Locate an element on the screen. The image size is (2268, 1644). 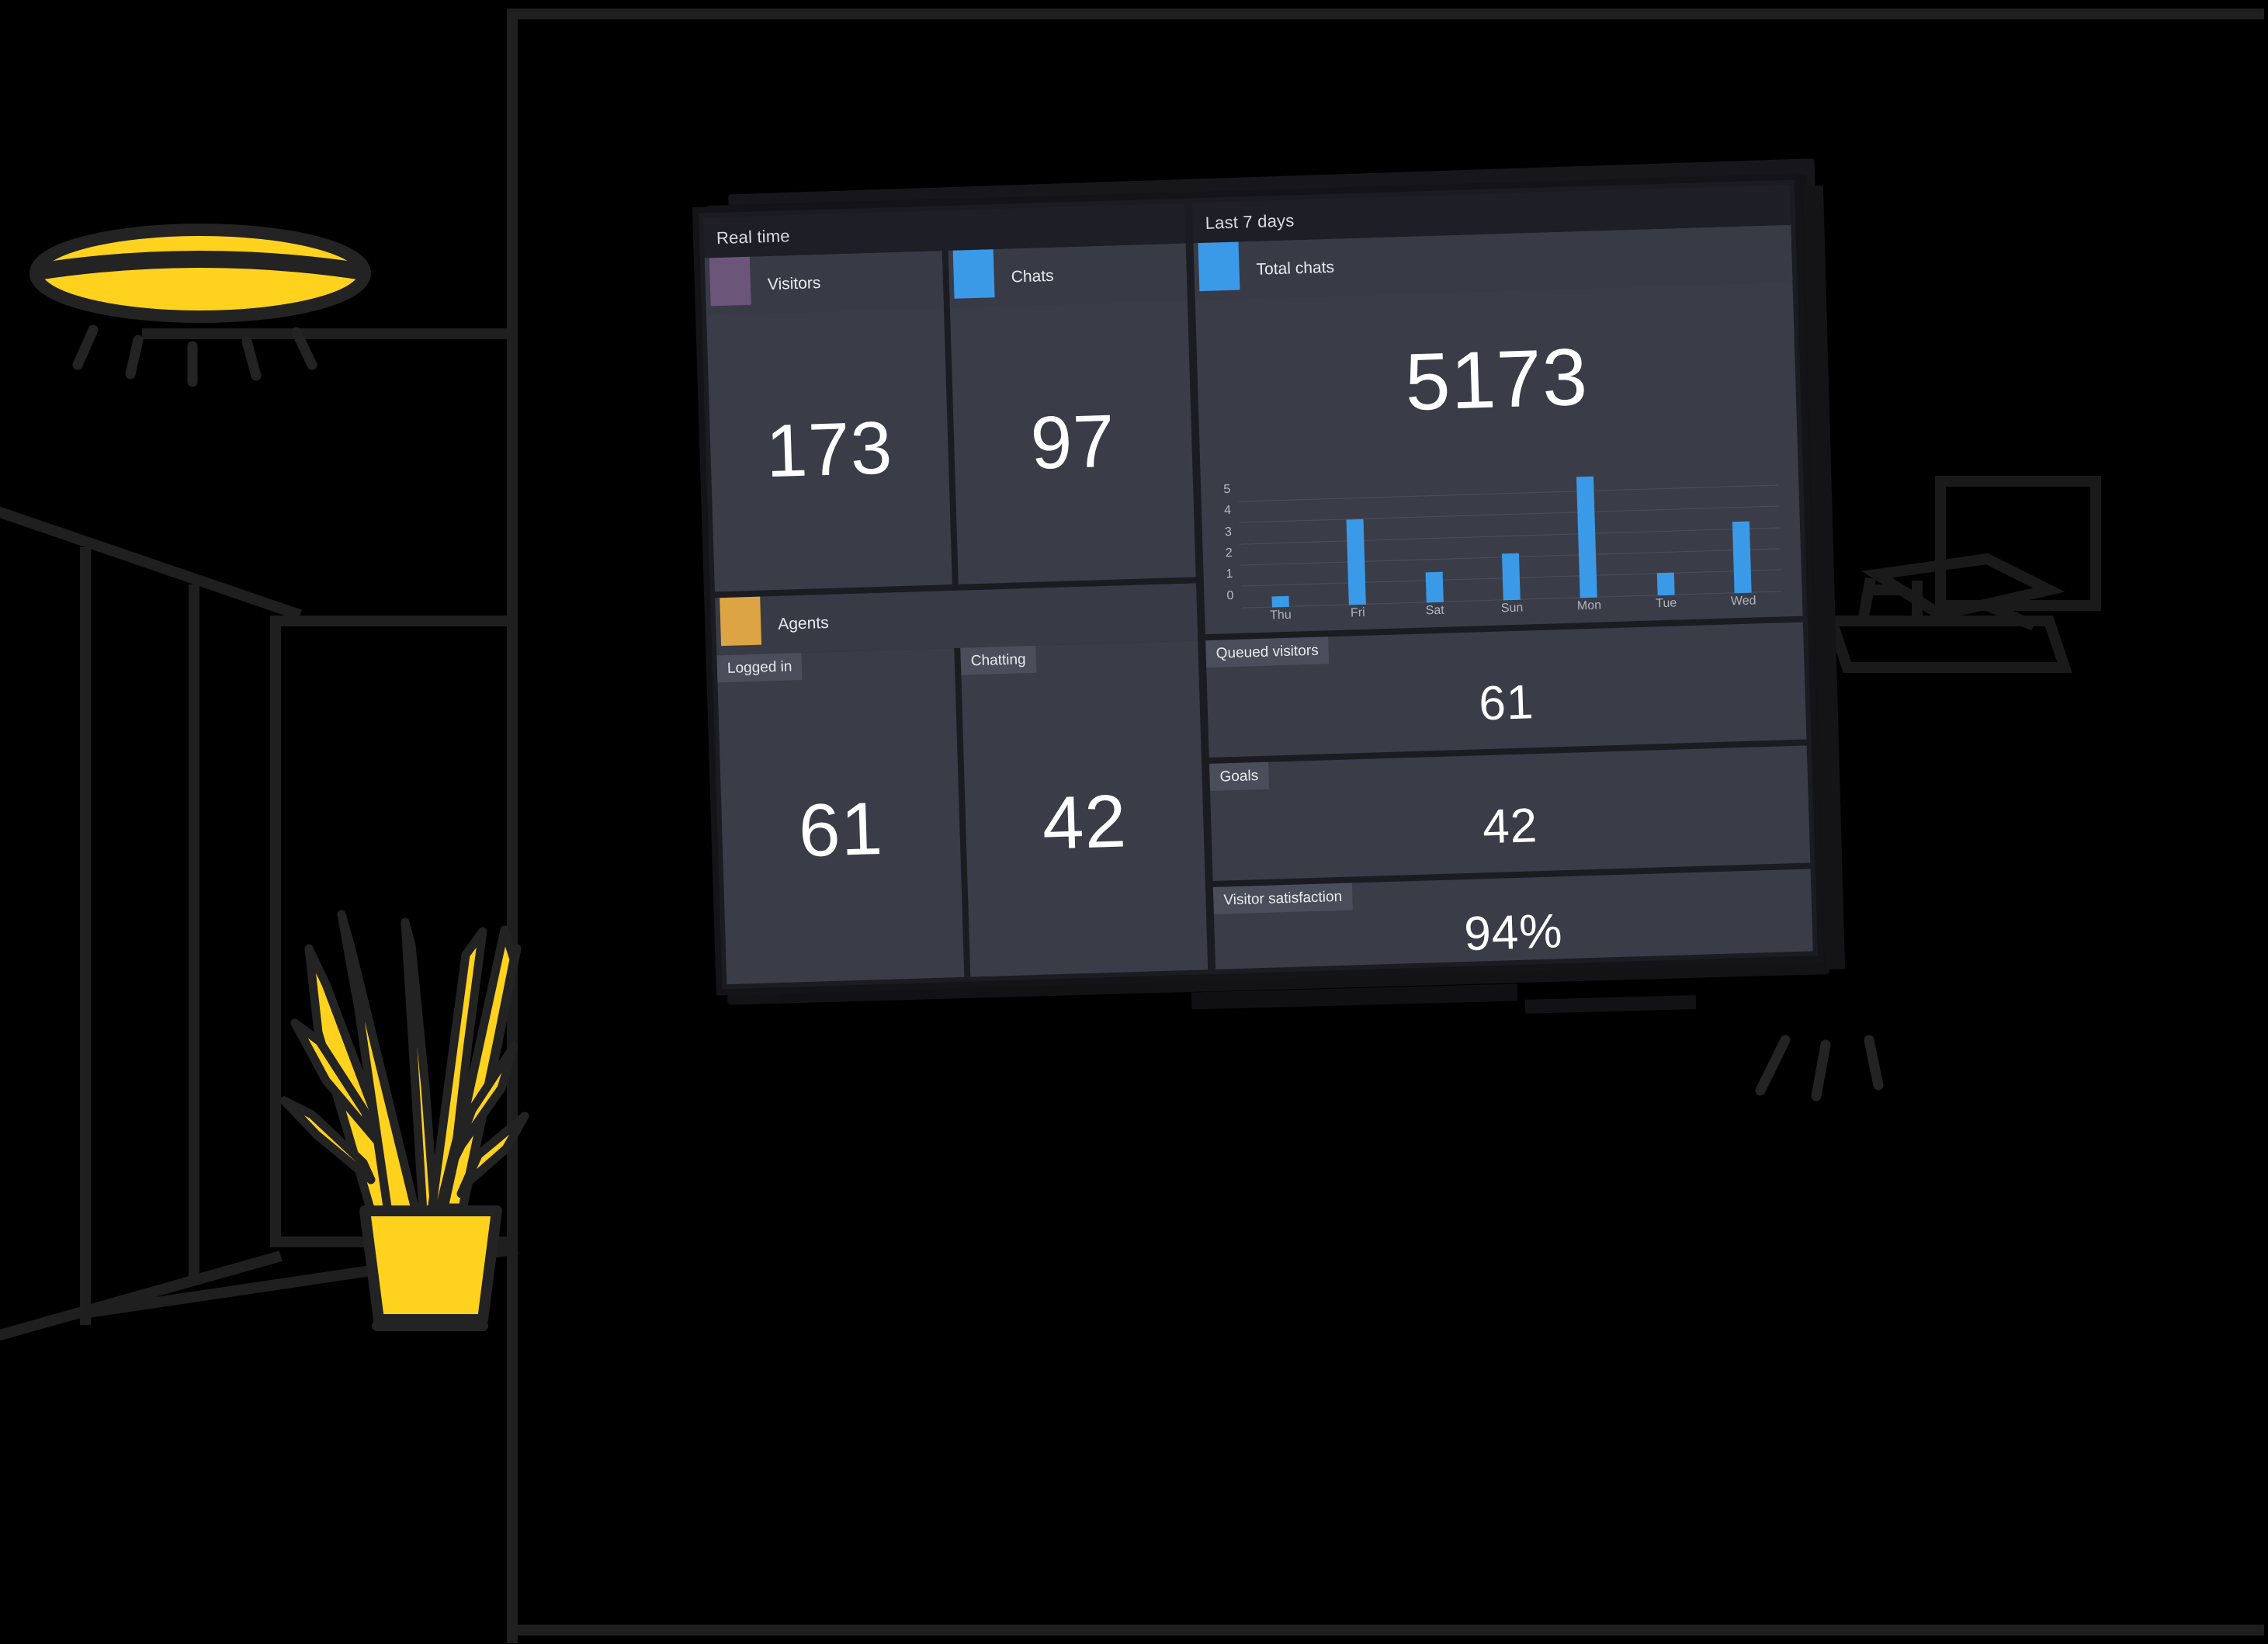
chart-x-tick-label: Tue is located at coordinates (1666, 603).